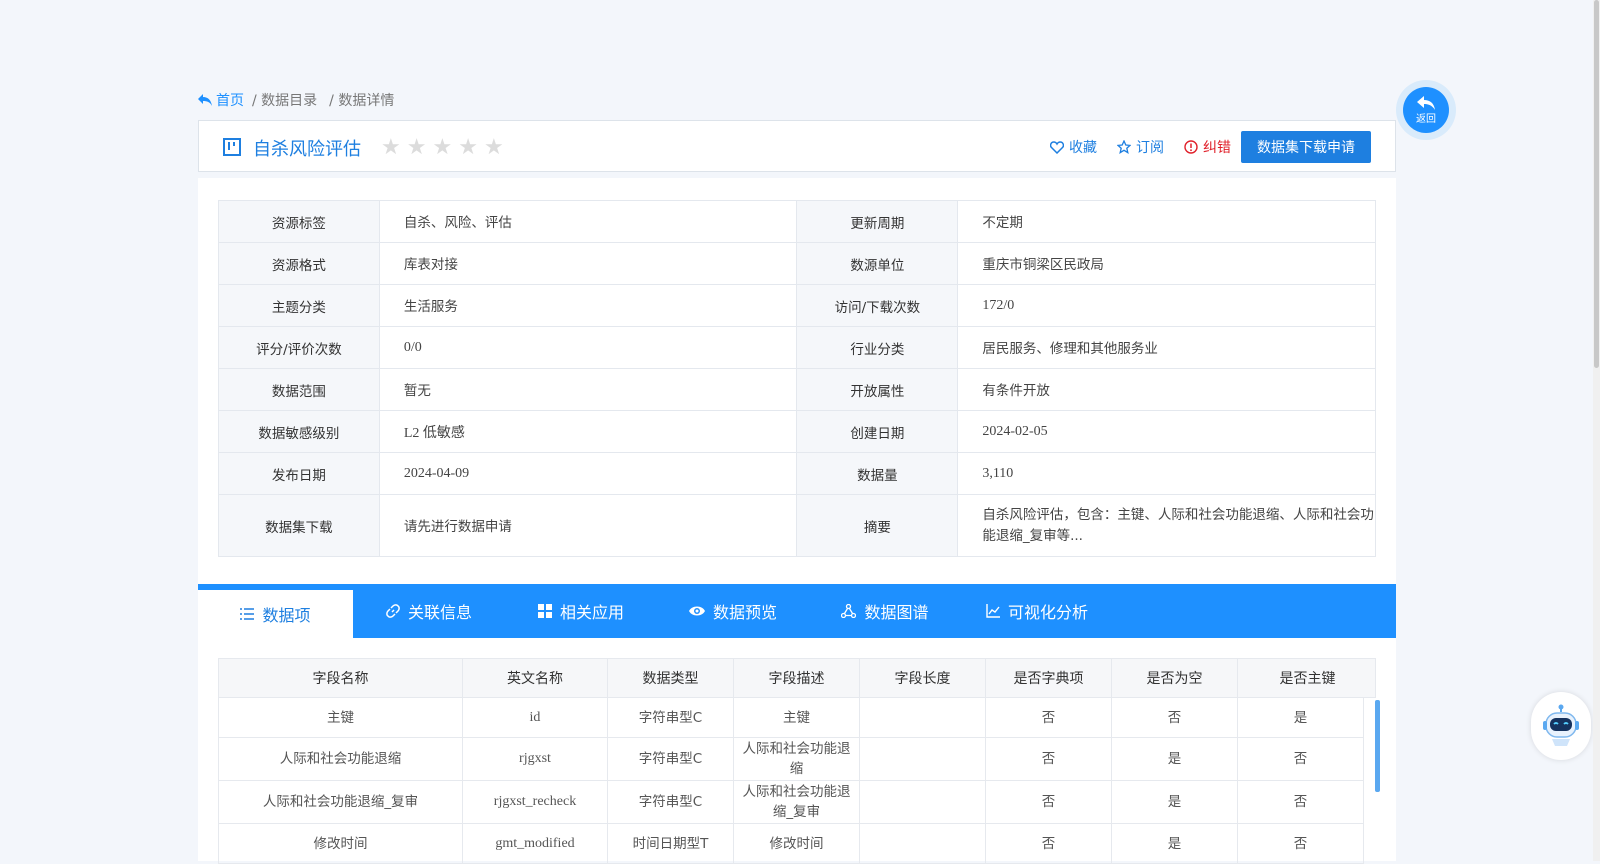 Image resolution: width=1600 pixels, height=864 pixels. I want to click on star-outline-icon, so click(1124, 147).